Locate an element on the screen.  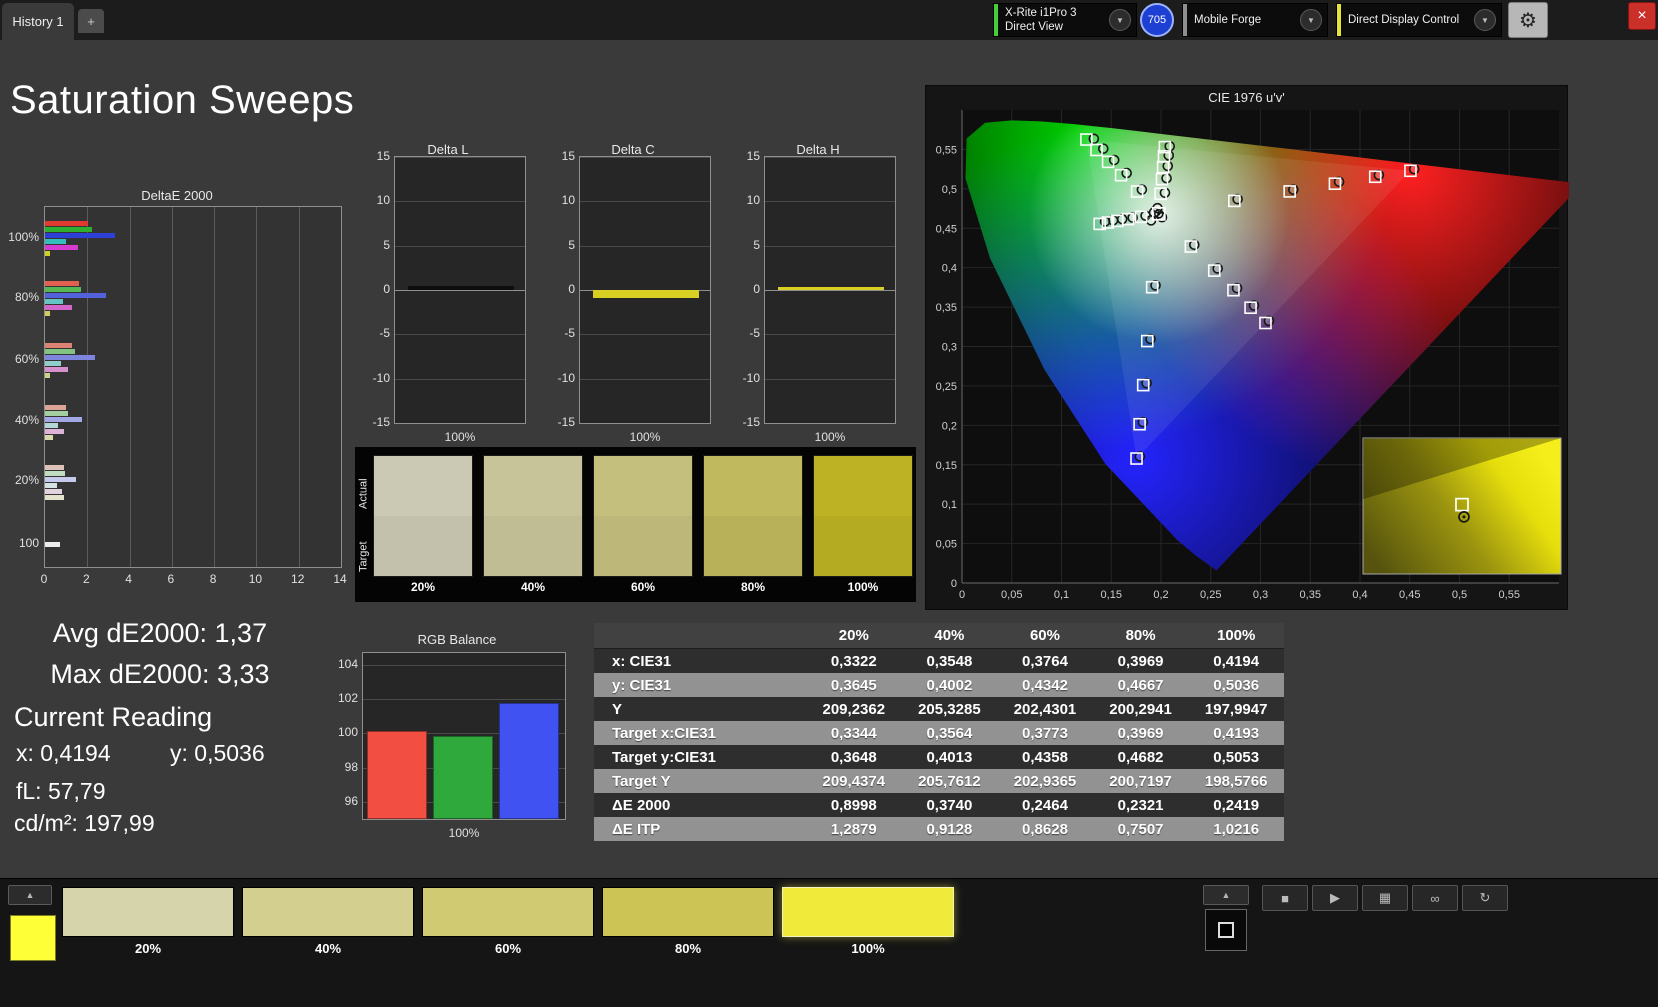
de-stats: Avg dE2000: 1,37 Max dE2000: 3,33 is located at coordinates (160, 659).